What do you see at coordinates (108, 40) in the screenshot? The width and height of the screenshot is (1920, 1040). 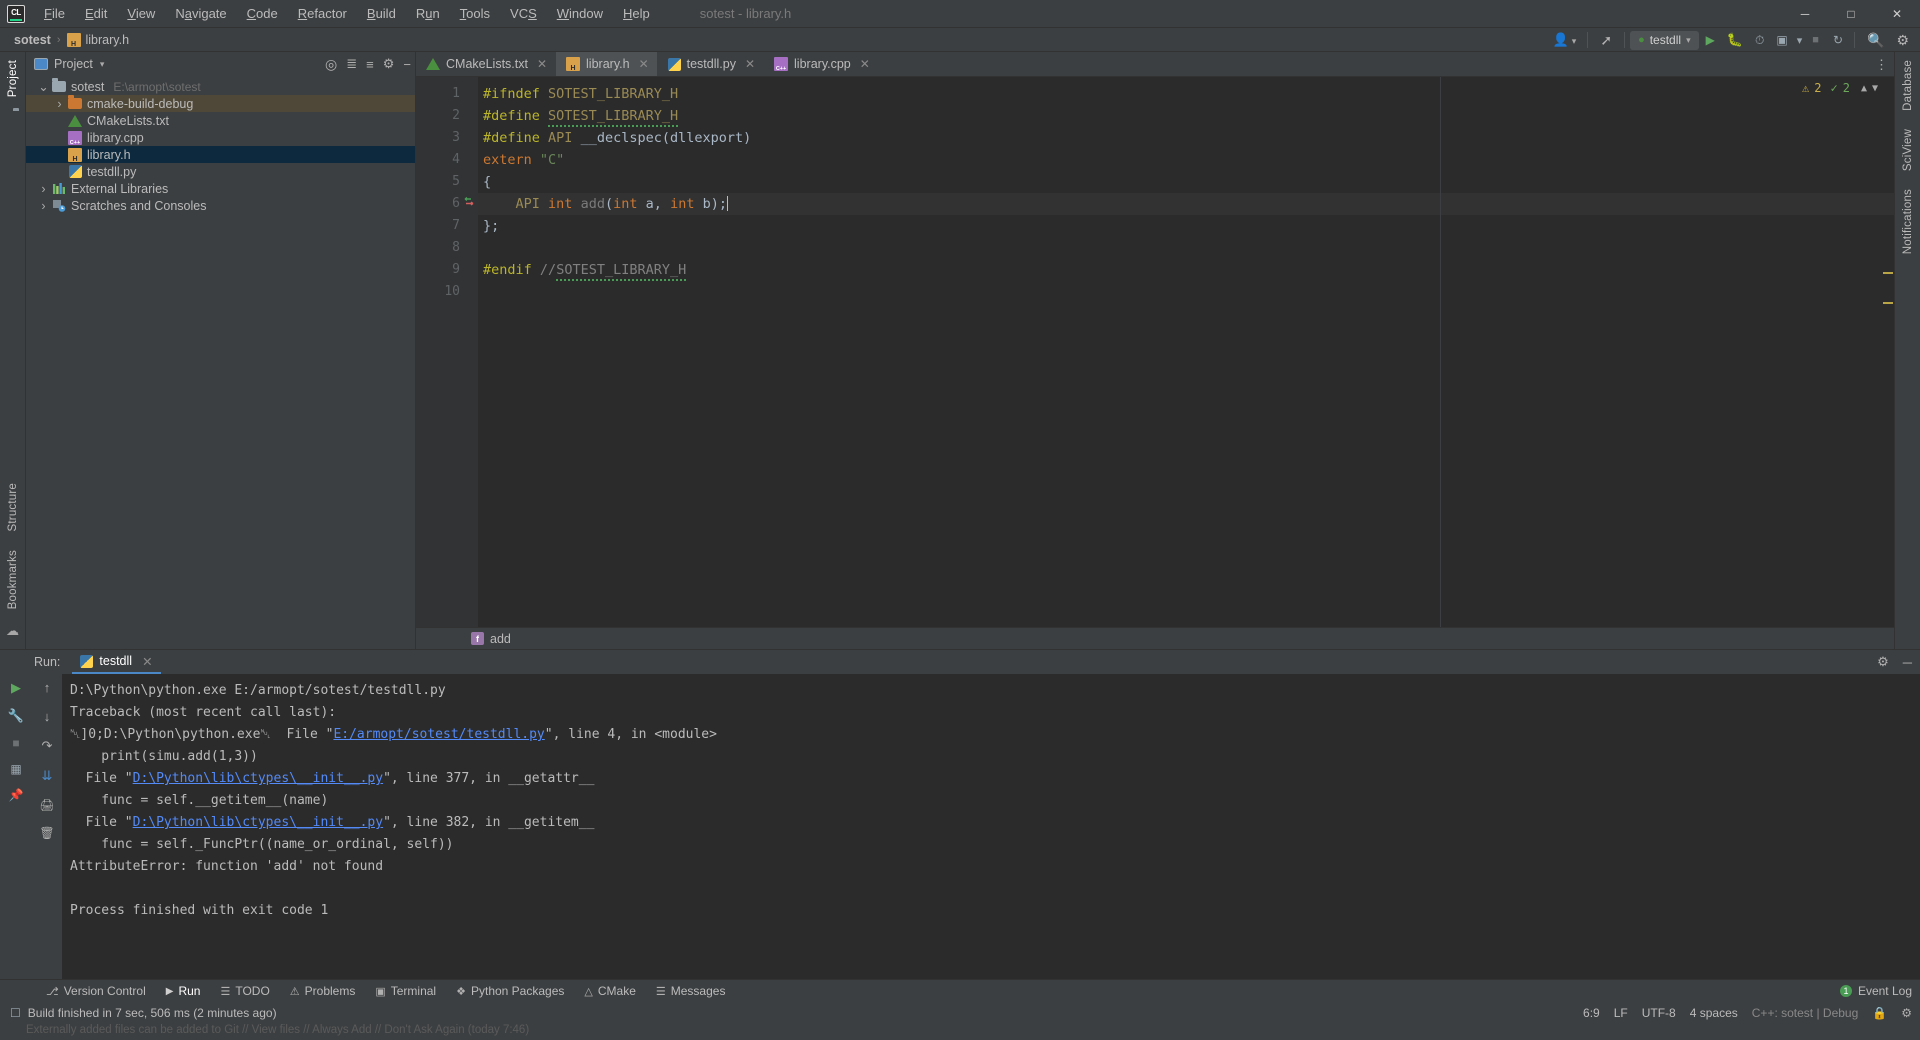 I see `breadcrumb-file: library.h` at bounding box center [108, 40].